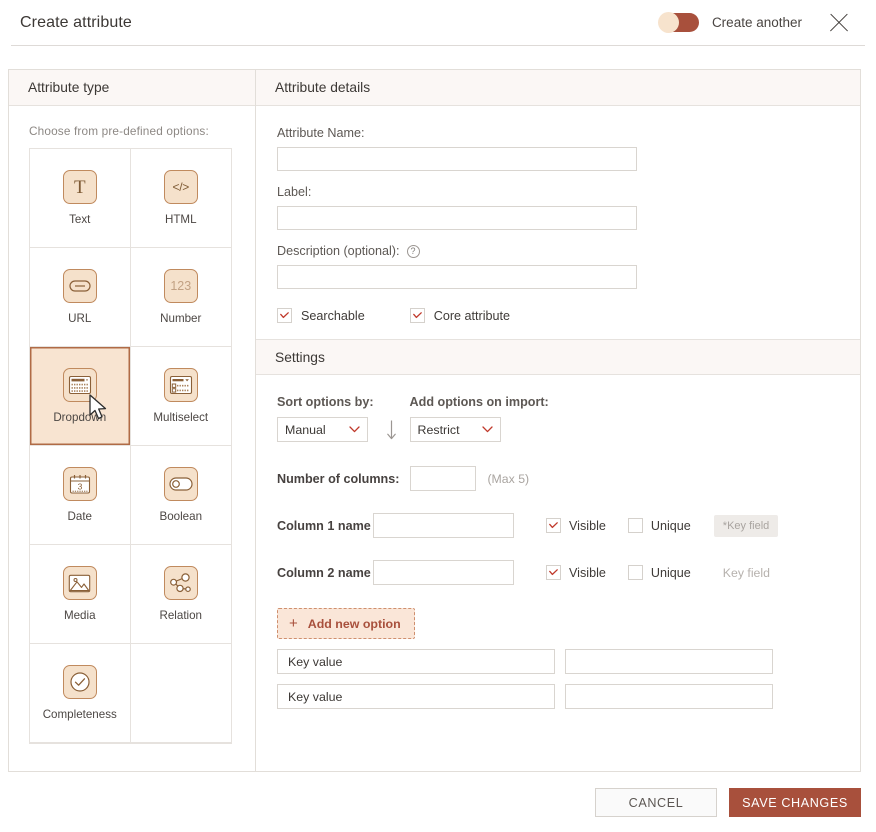 The image size is (876, 832). I want to click on media-icon, so click(79, 583).